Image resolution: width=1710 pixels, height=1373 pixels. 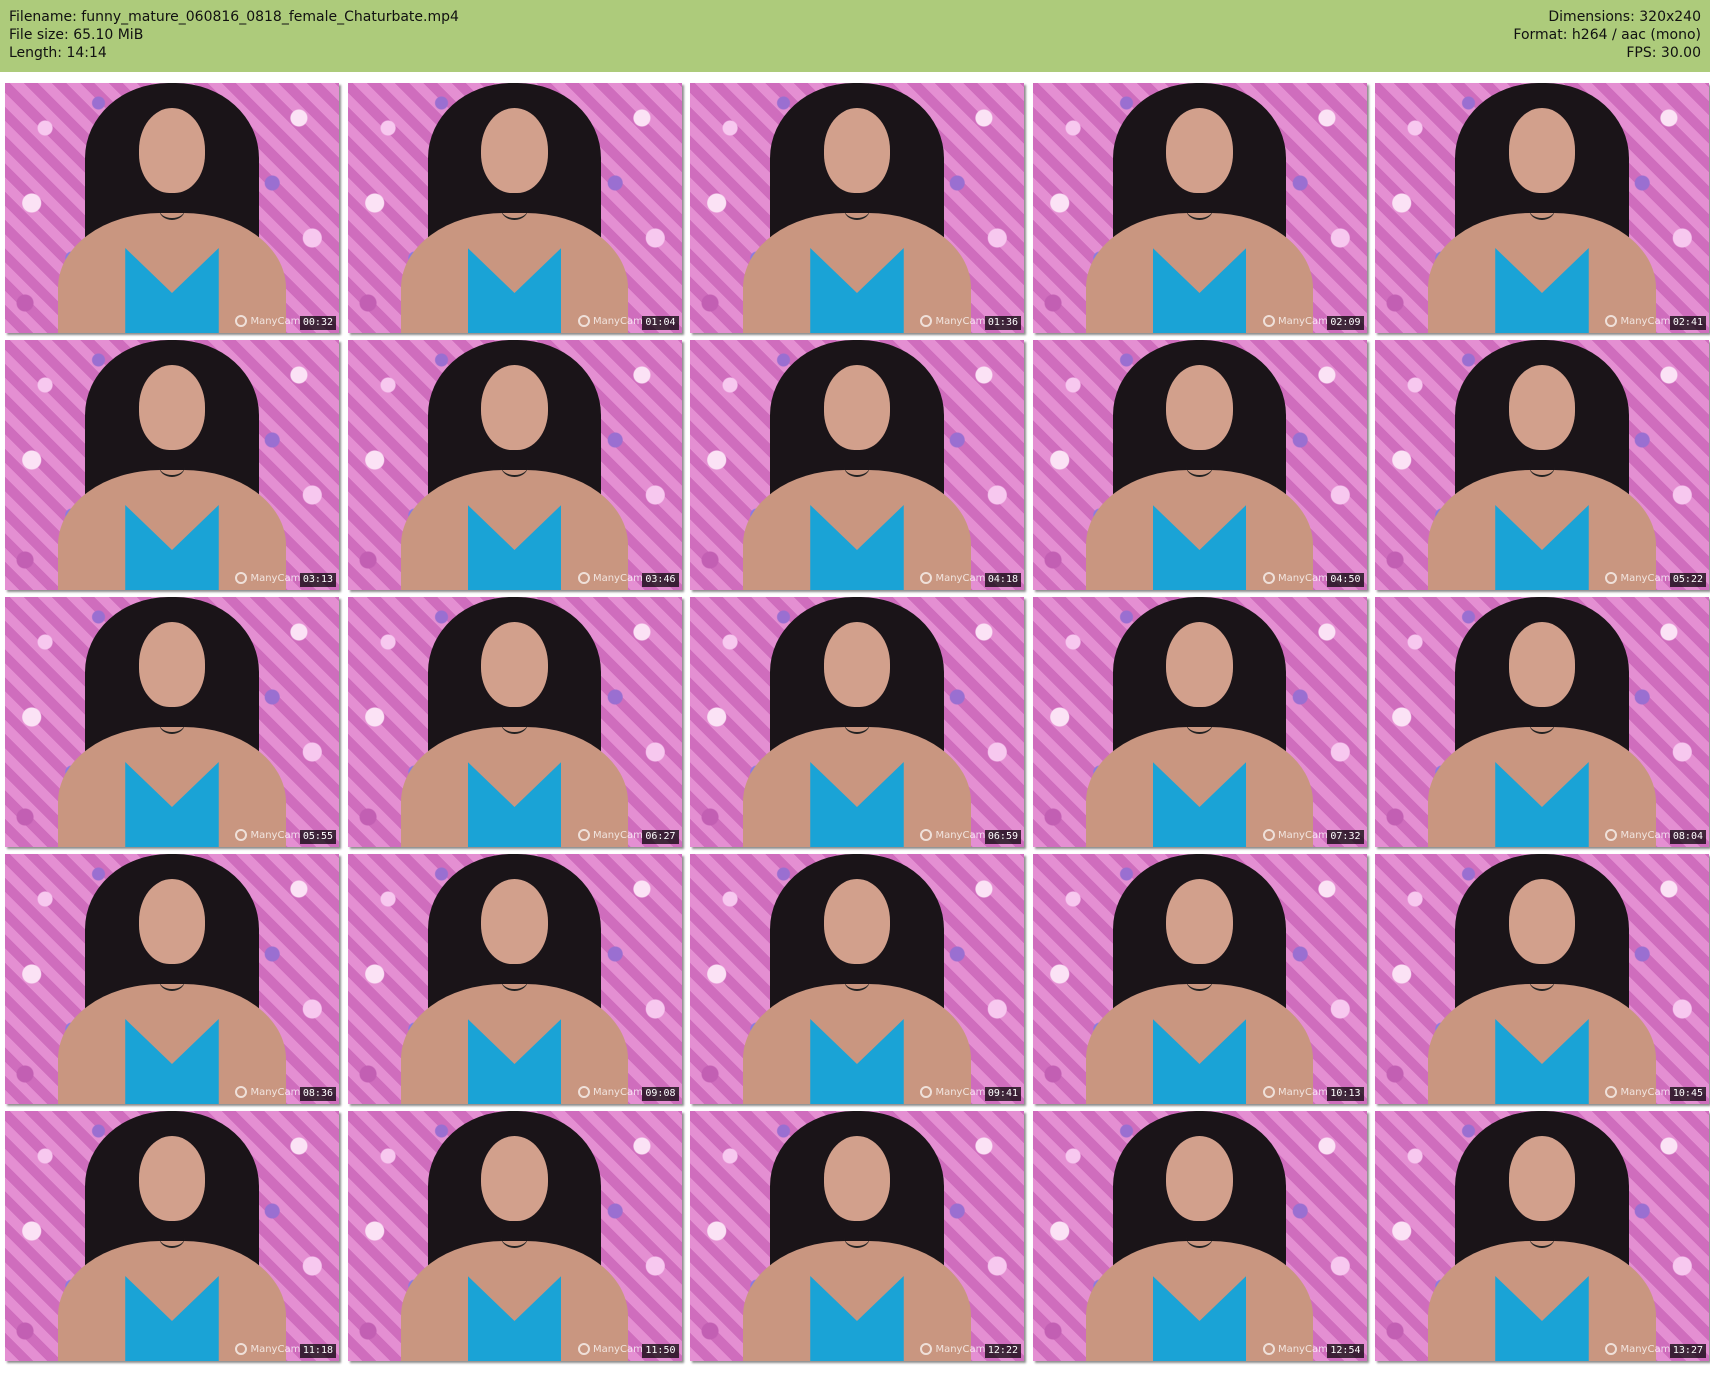 What do you see at coordinates (1687, 323) in the screenshot?
I see `timestamp-label: 02:41` at bounding box center [1687, 323].